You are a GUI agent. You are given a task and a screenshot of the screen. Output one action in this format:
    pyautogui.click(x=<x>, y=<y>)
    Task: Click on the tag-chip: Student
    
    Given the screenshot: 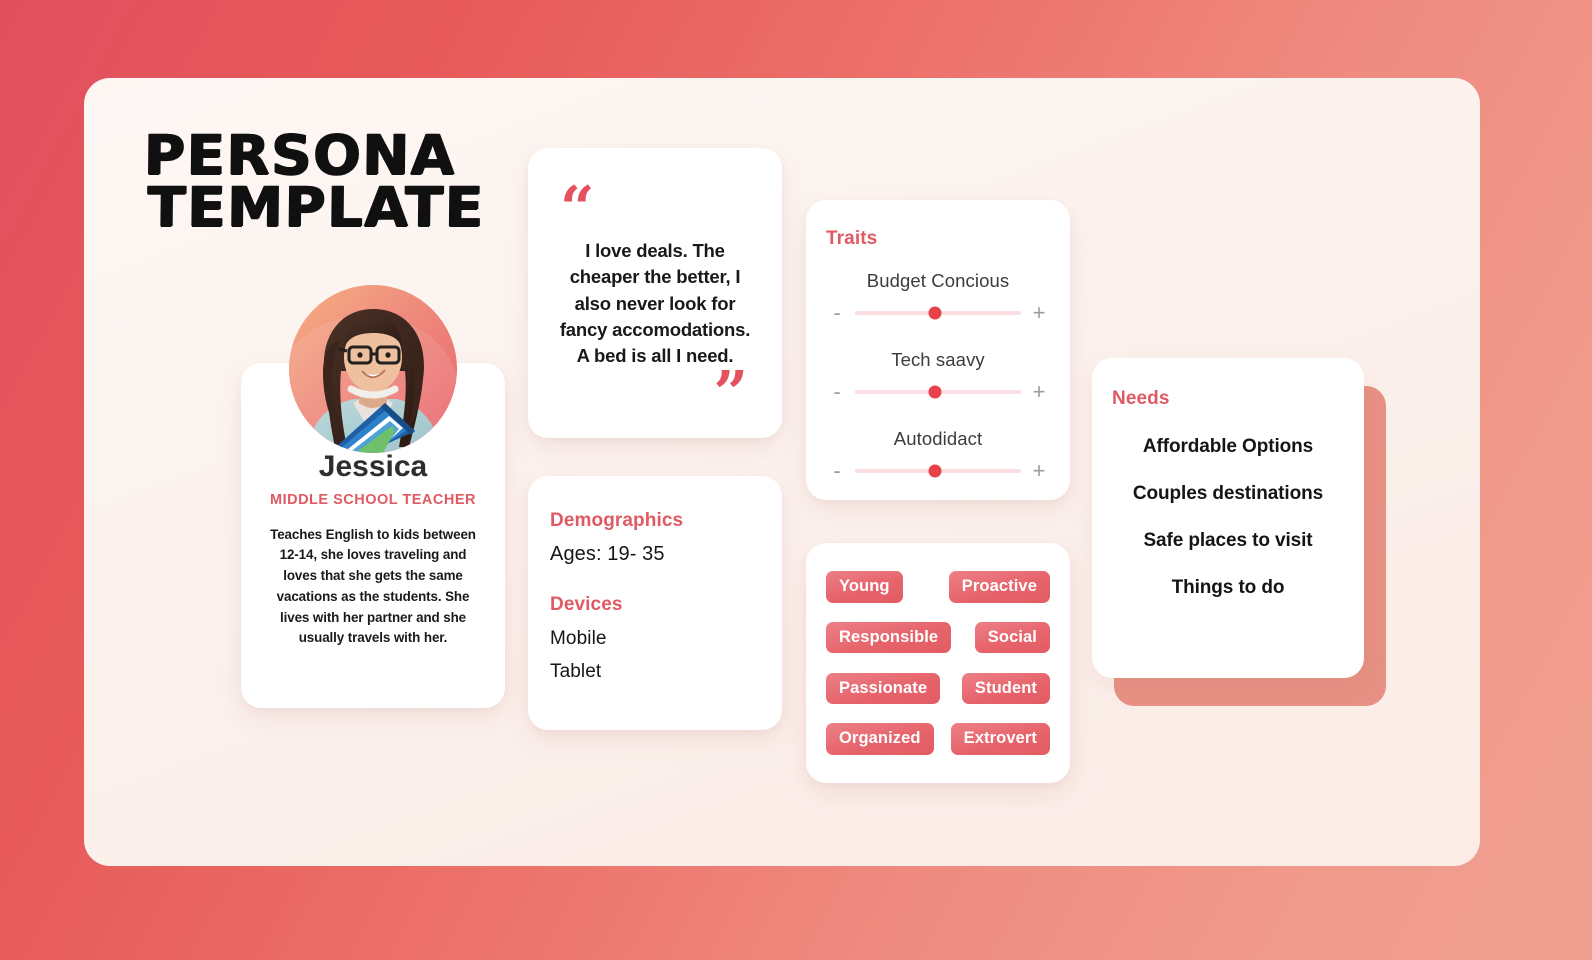 What is the action you would take?
    pyautogui.click(x=1005, y=688)
    